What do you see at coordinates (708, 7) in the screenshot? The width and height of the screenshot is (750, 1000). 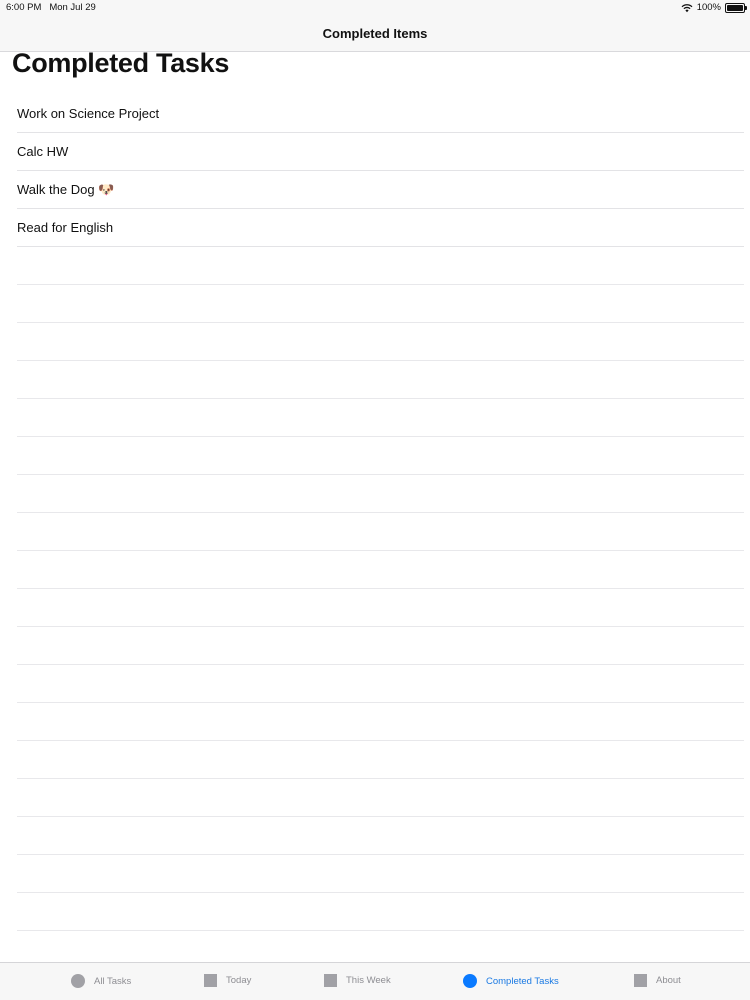 I see `battery-percent: 100%` at bounding box center [708, 7].